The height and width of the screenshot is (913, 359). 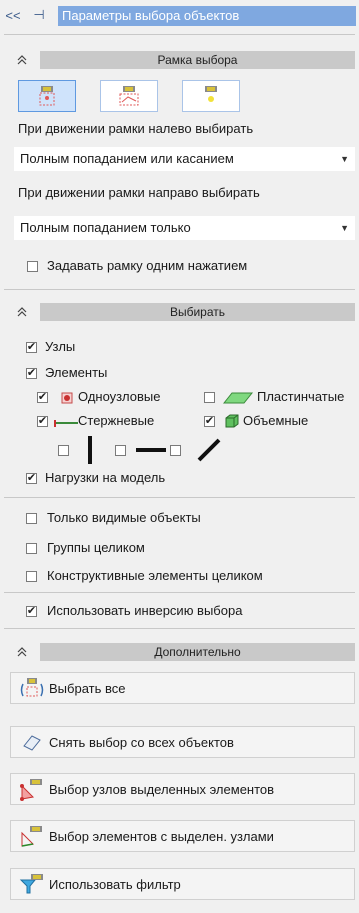 What do you see at coordinates (39, 15) in the screenshot?
I see `pin-icon: ⊣` at bounding box center [39, 15].